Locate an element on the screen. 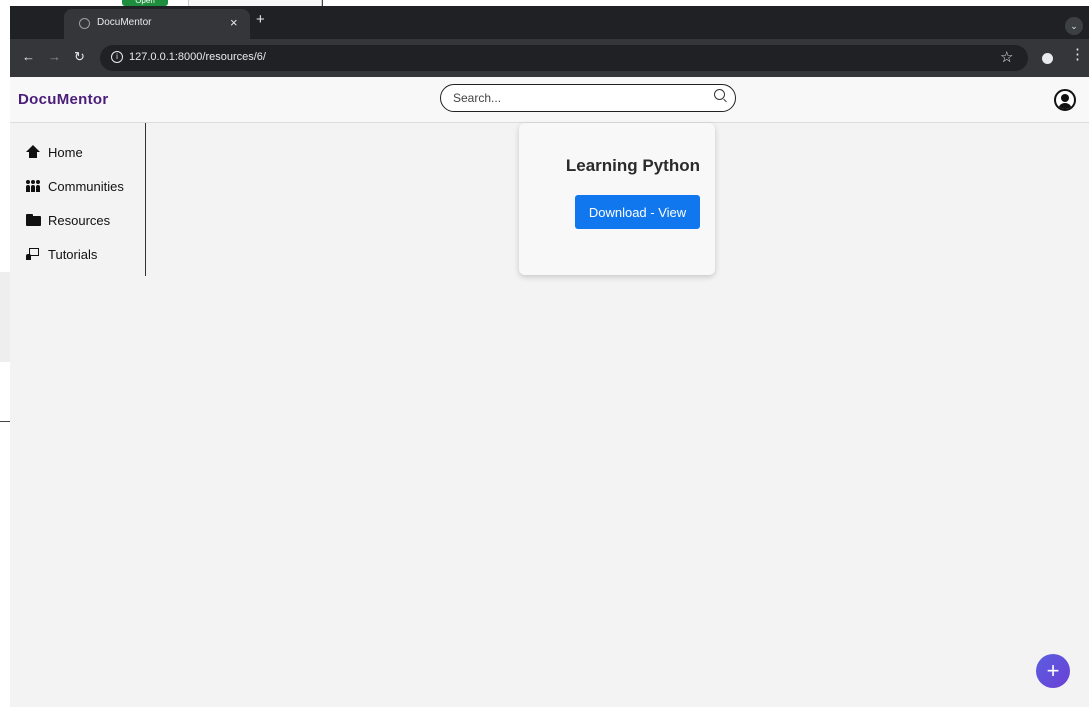  brand-logo: DocuMentor is located at coordinates (63, 99).